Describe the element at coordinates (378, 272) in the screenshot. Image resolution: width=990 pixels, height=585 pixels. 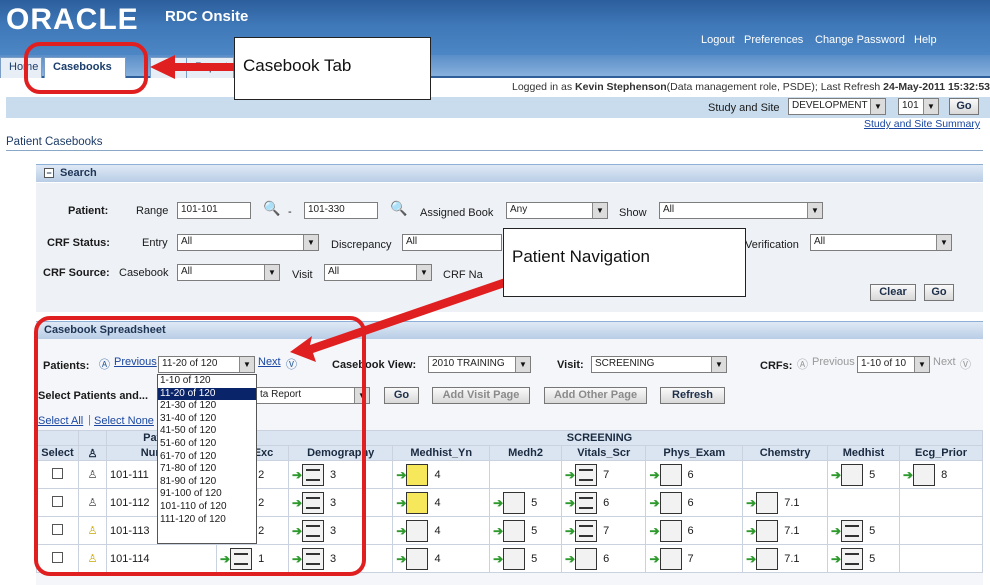
I see `visit-select: All ▼` at that location.